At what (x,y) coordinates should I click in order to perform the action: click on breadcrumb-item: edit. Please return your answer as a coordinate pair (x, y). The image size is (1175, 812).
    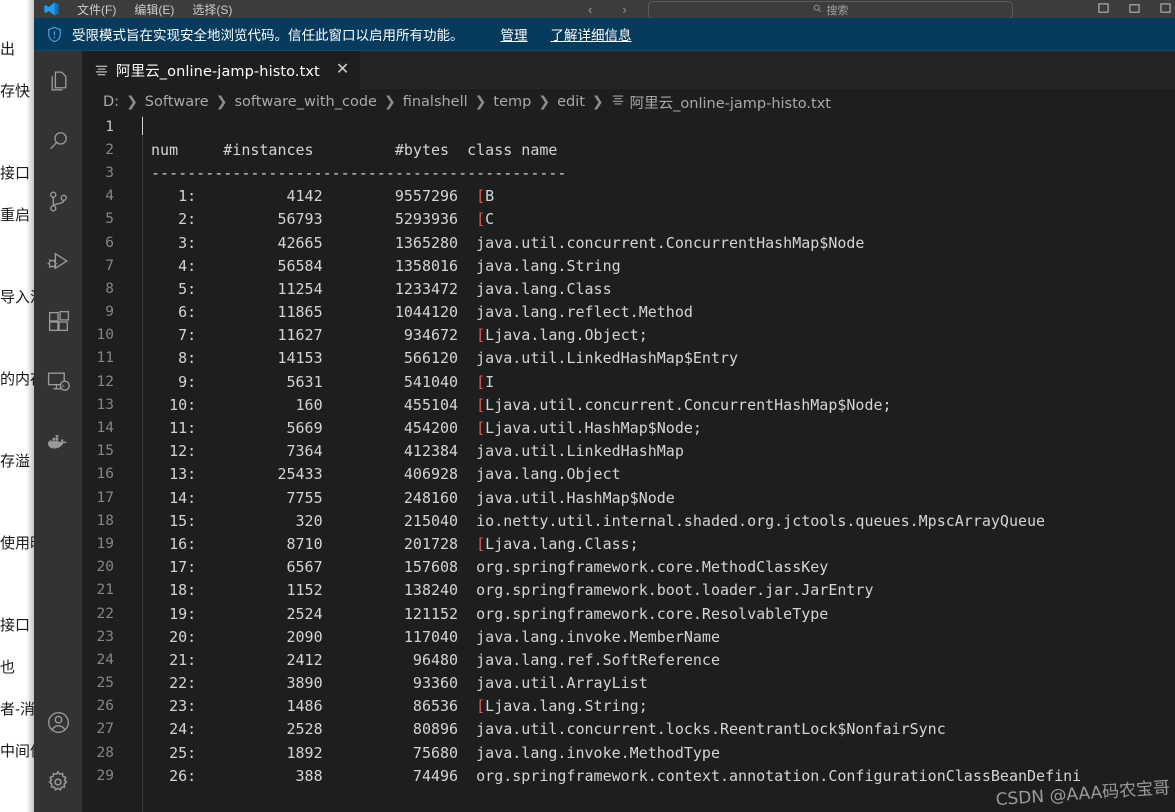
    Looking at the image, I should click on (571, 102).